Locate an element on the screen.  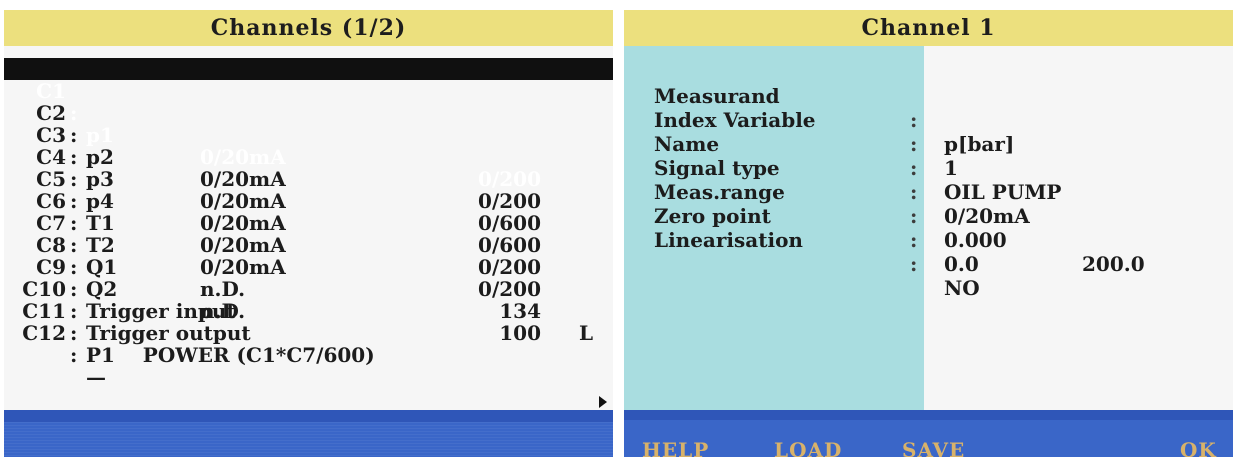
channel-id: C12 is located at coordinates (44, 333).